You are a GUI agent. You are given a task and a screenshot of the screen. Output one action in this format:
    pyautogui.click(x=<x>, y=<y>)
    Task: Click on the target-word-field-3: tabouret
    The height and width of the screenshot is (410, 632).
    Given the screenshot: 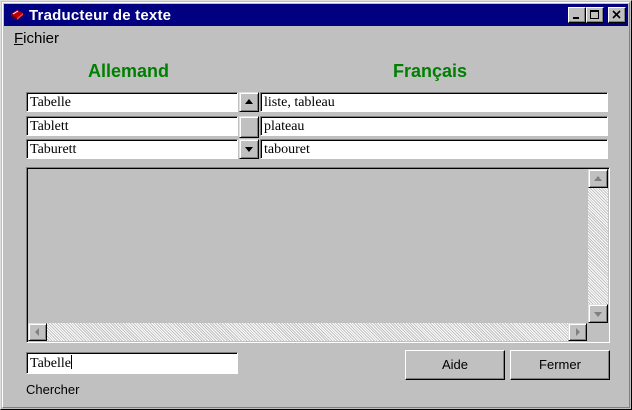 What is the action you would take?
    pyautogui.click(x=434, y=149)
    